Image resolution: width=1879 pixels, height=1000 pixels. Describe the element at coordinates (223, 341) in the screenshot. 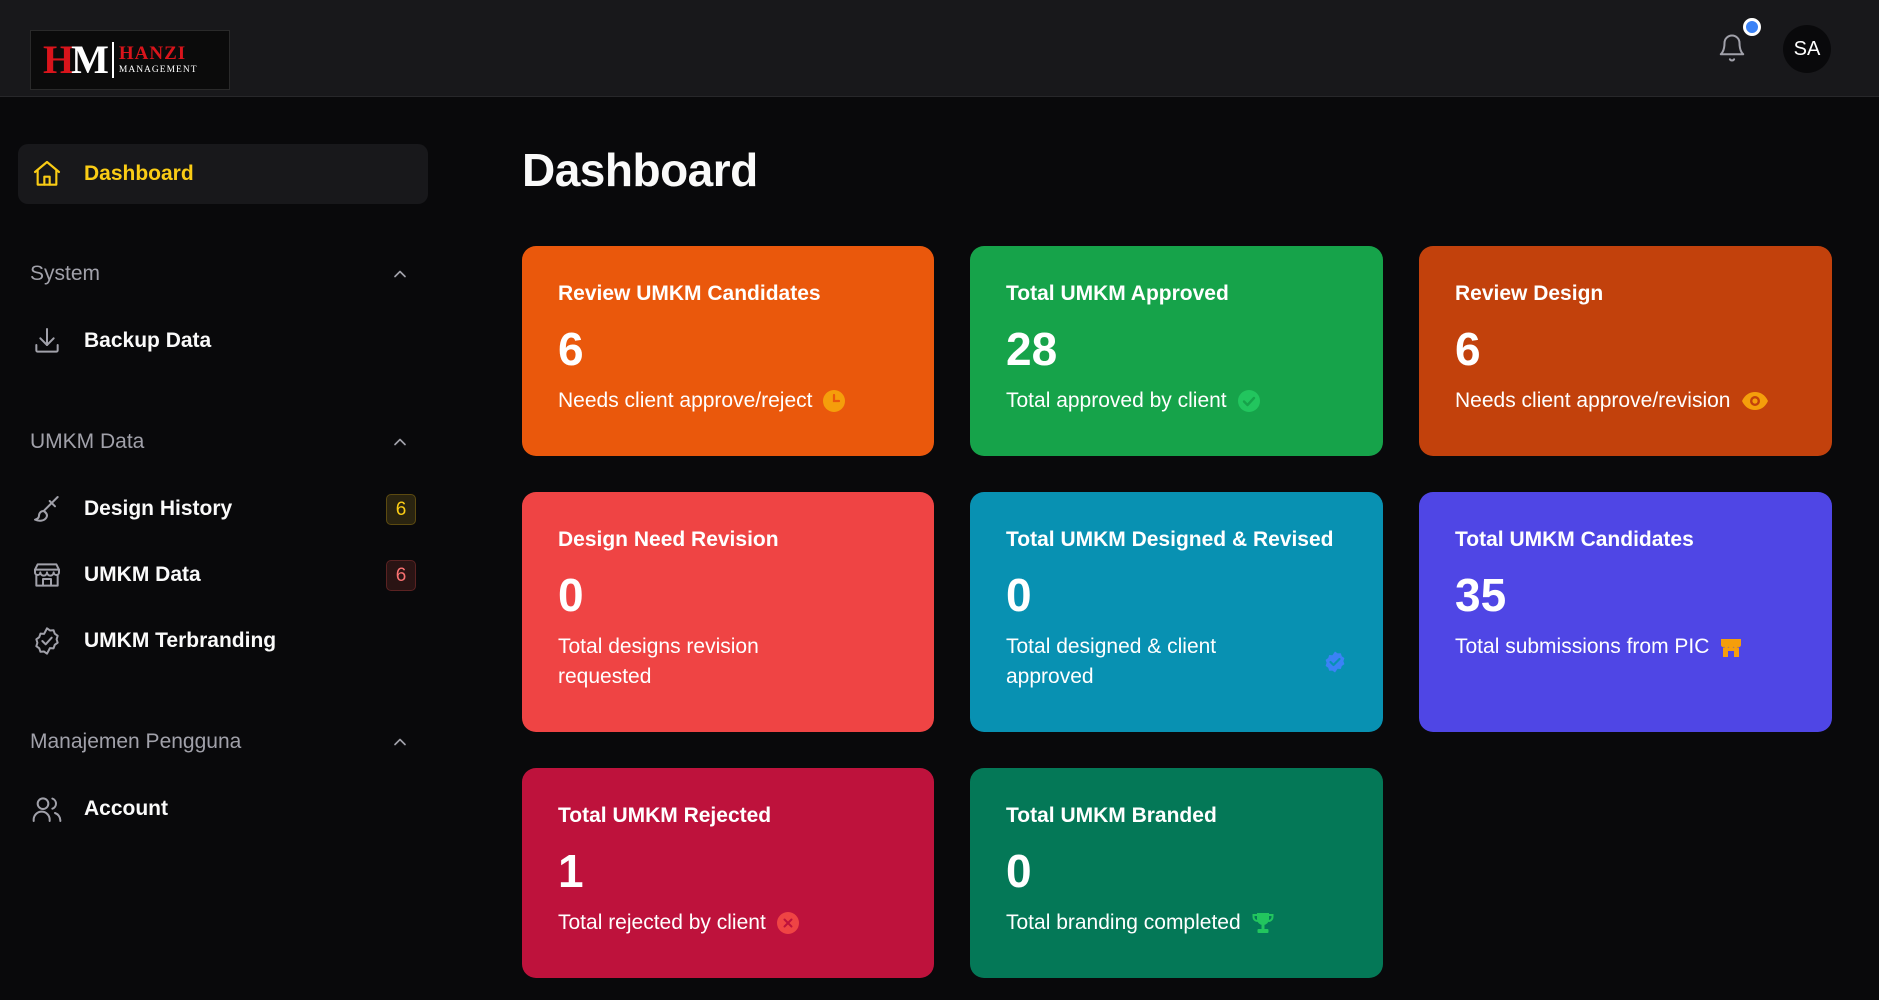

I see `sidebar-item-backup-data: Backup Data` at that location.